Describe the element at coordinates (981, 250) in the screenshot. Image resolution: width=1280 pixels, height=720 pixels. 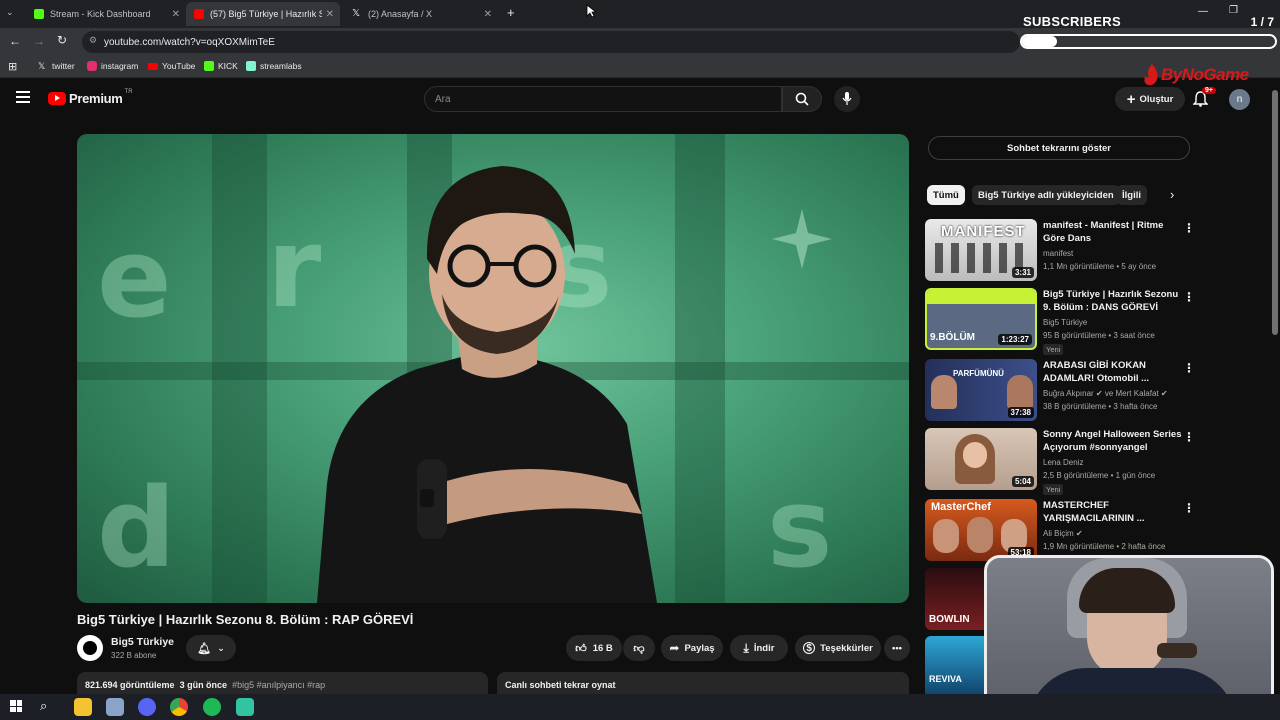
I see `video-thumbnail: MANIFEST 3:31` at that location.